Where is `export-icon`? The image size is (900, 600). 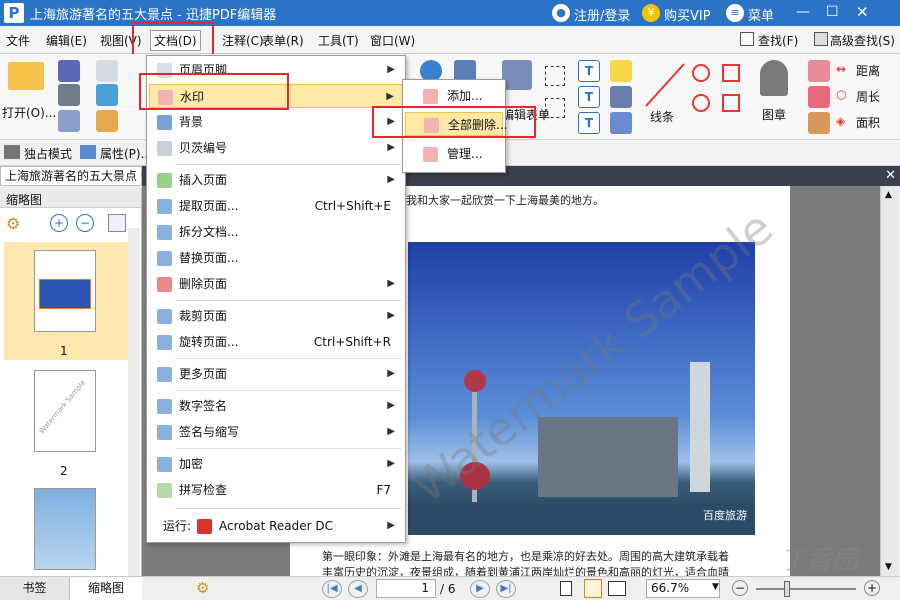
export-icon is located at coordinates (69, 121).